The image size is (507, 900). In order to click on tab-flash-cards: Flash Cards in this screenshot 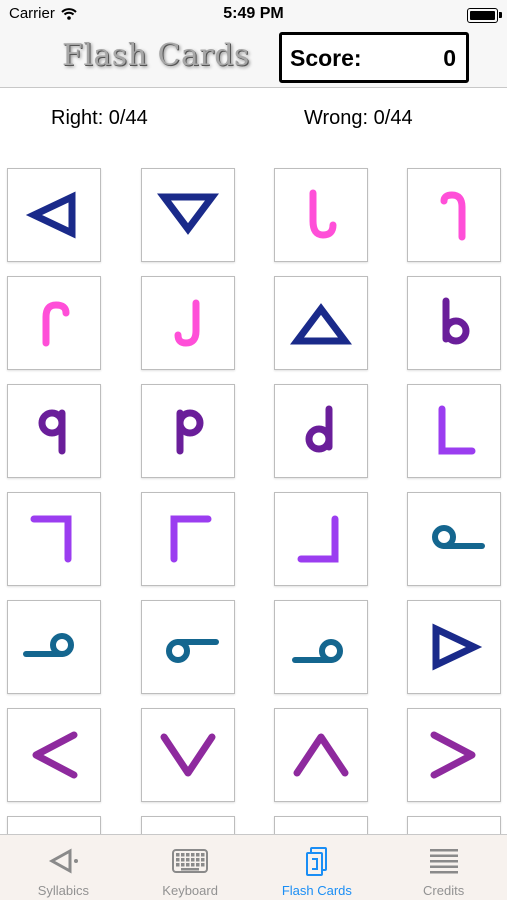, I will do `click(317, 867)`.